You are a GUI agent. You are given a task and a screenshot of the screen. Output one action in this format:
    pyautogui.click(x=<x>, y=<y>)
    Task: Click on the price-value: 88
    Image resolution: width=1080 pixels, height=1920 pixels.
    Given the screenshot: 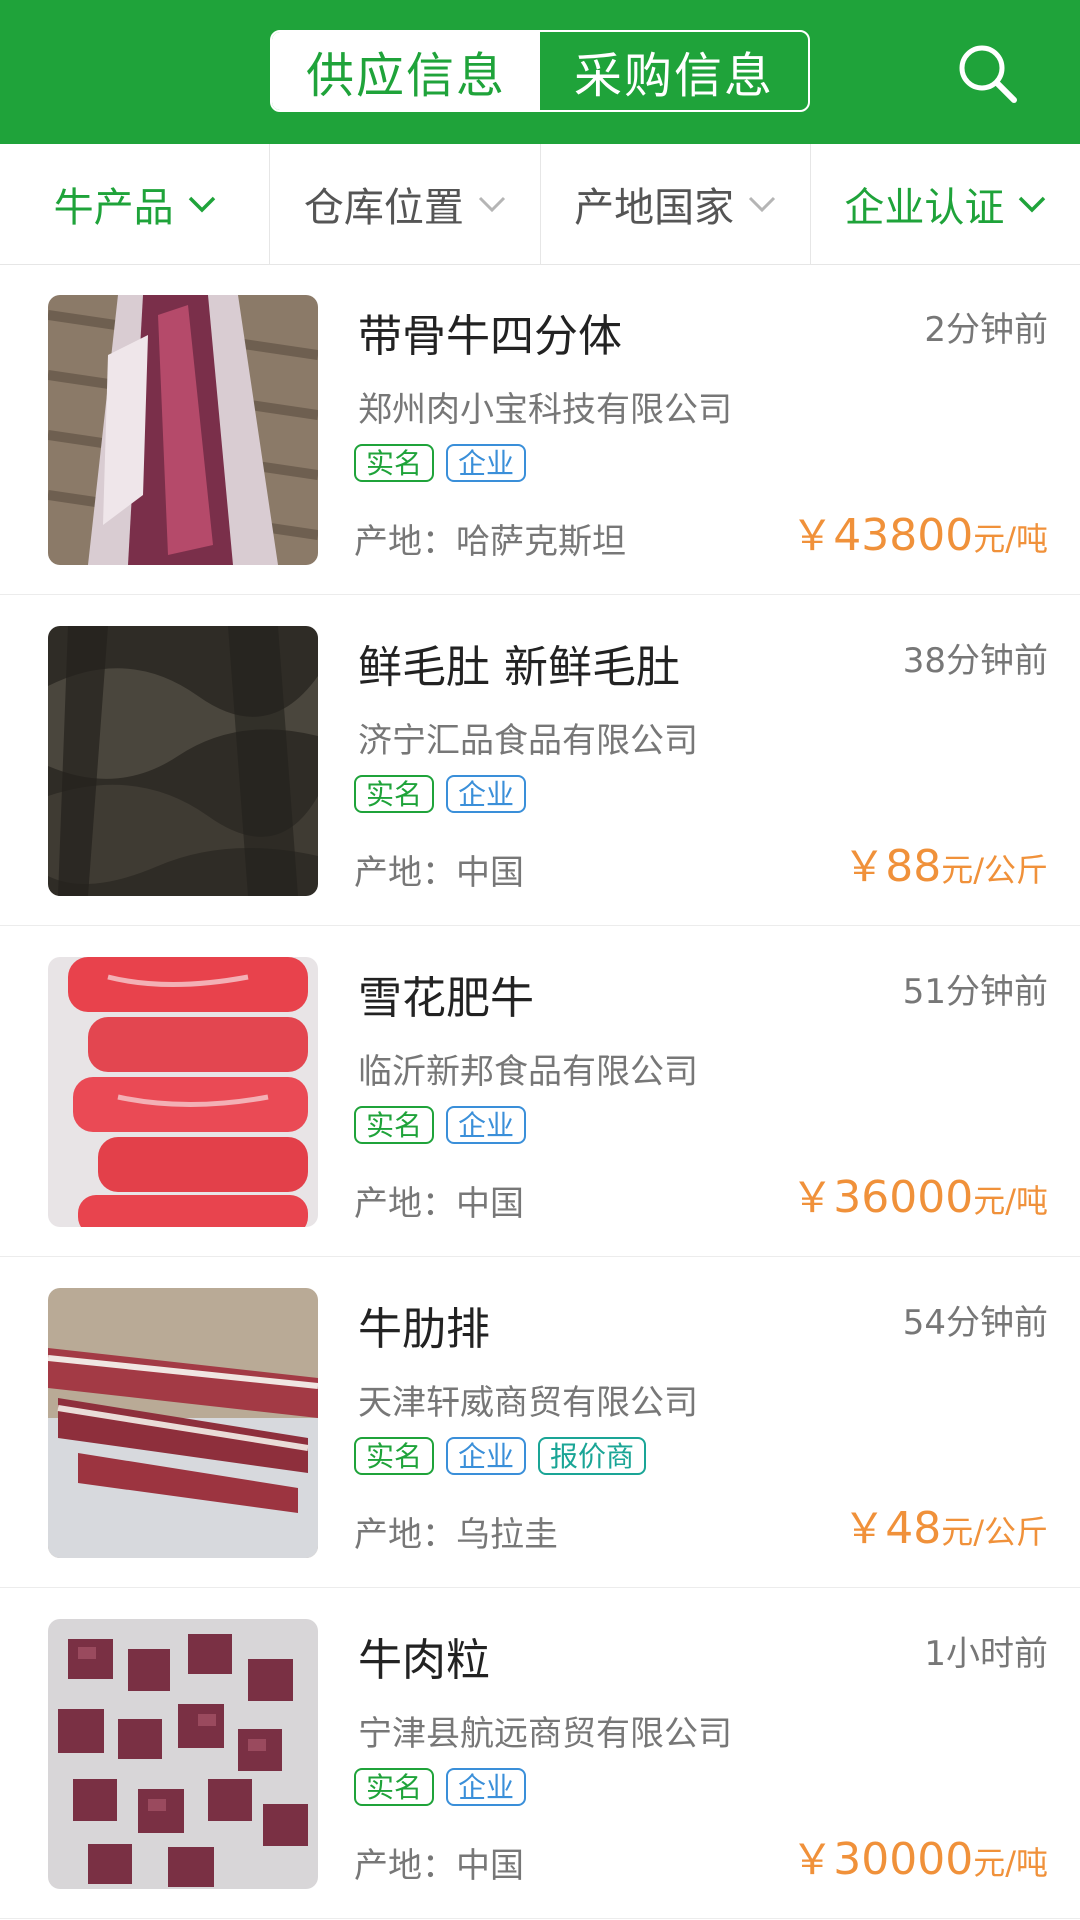 What is the action you would take?
    pyautogui.click(x=913, y=866)
    